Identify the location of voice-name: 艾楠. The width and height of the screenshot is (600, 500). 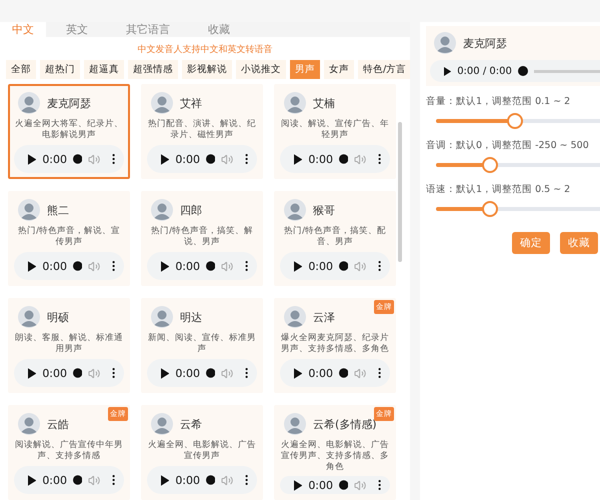
(324, 103).